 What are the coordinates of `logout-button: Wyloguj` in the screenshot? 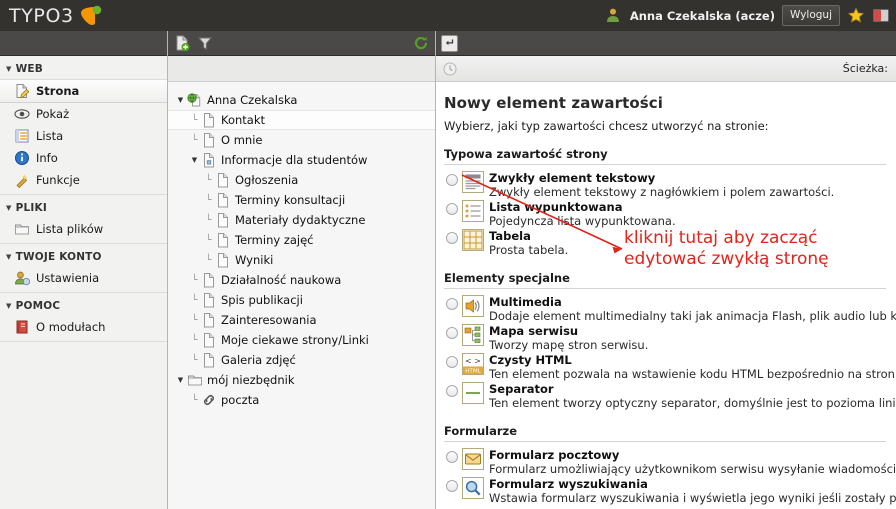 It's located at (811, 15).